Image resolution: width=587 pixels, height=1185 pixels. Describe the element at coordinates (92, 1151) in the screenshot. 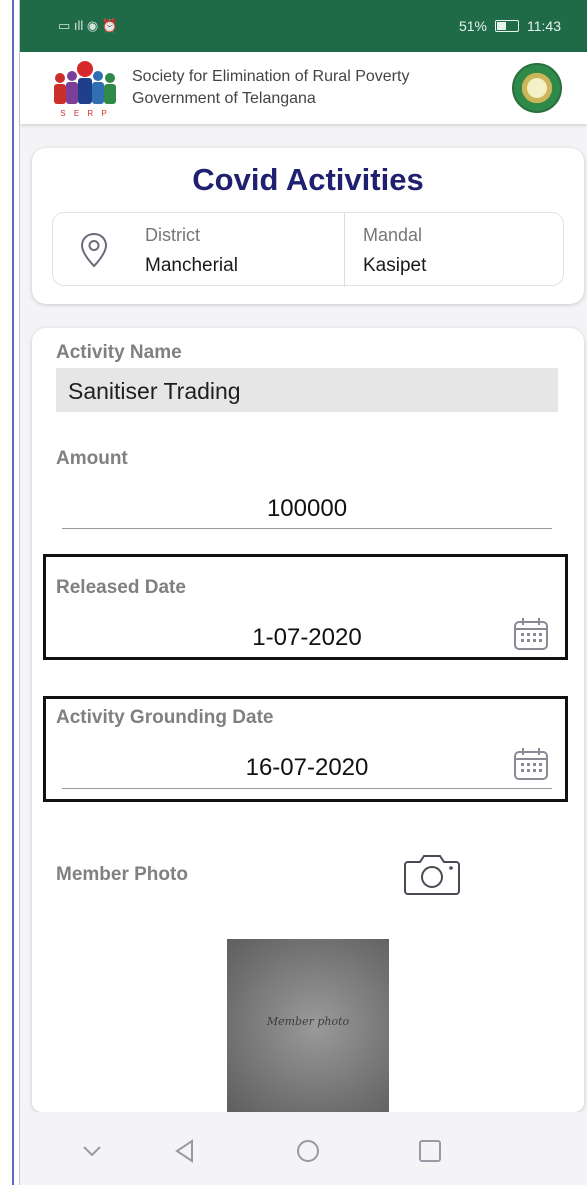

I see `chevron-down-icon` at that location.